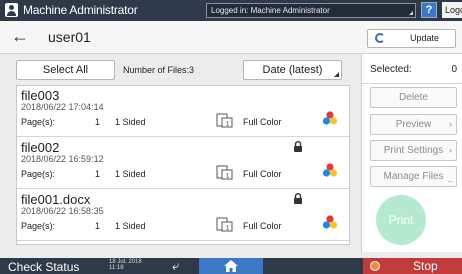 The image size is (462, 274). What do you see at coordinates (375, 266) in the screenshot?
I see `stop-icon` at bounding box center [375, 266].